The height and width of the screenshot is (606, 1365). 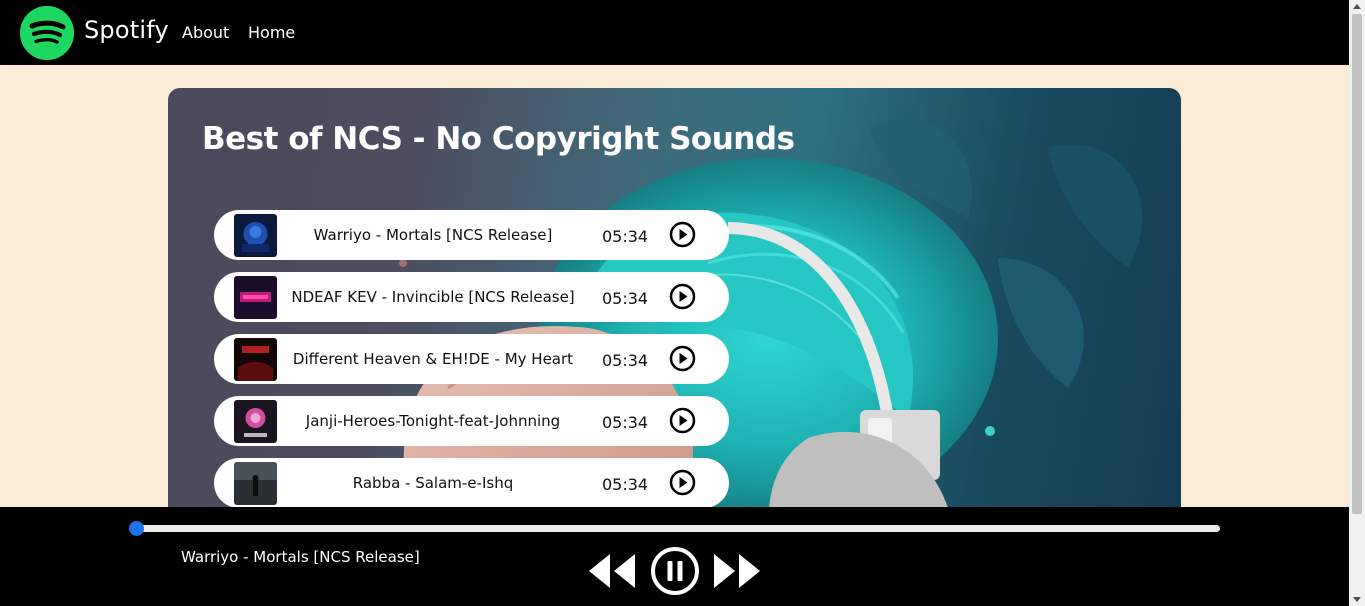 What do you see at coordinates (255, 297) in the screenshot?
I see `cover-invincible-icon` at bounding box center [255, 297].